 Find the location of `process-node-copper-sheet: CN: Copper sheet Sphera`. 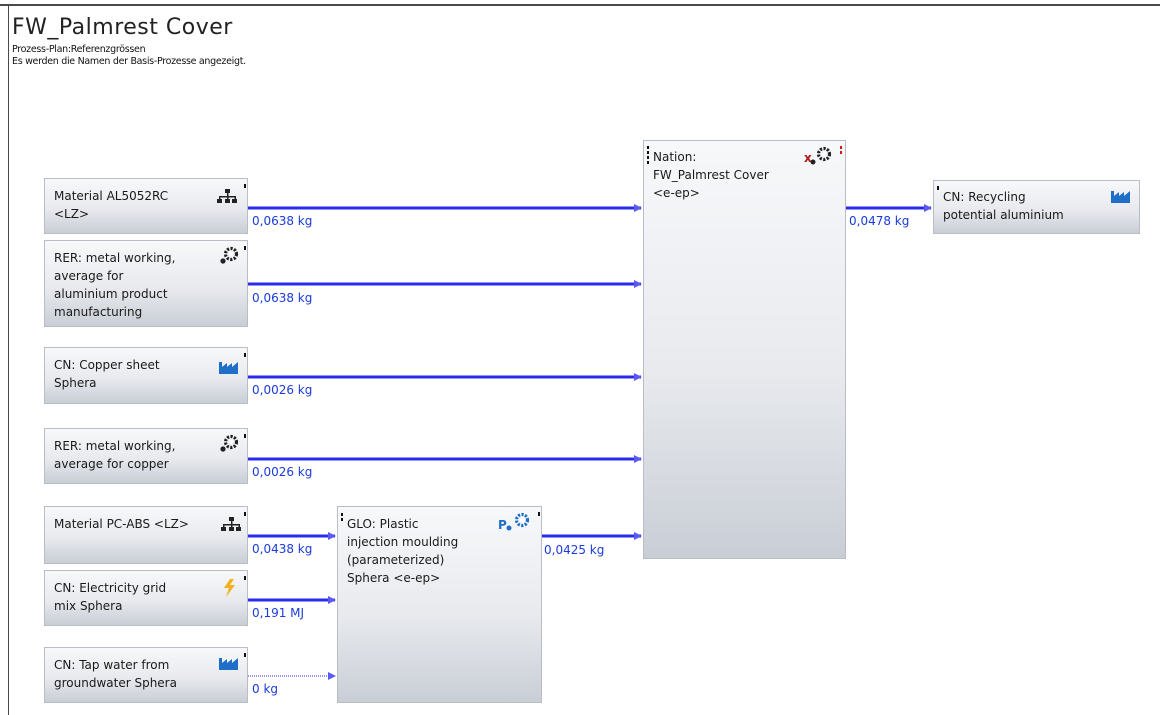

process-node-copper-sheet: CN: Copper sheet Sphera is located at coordinates (146, 375).